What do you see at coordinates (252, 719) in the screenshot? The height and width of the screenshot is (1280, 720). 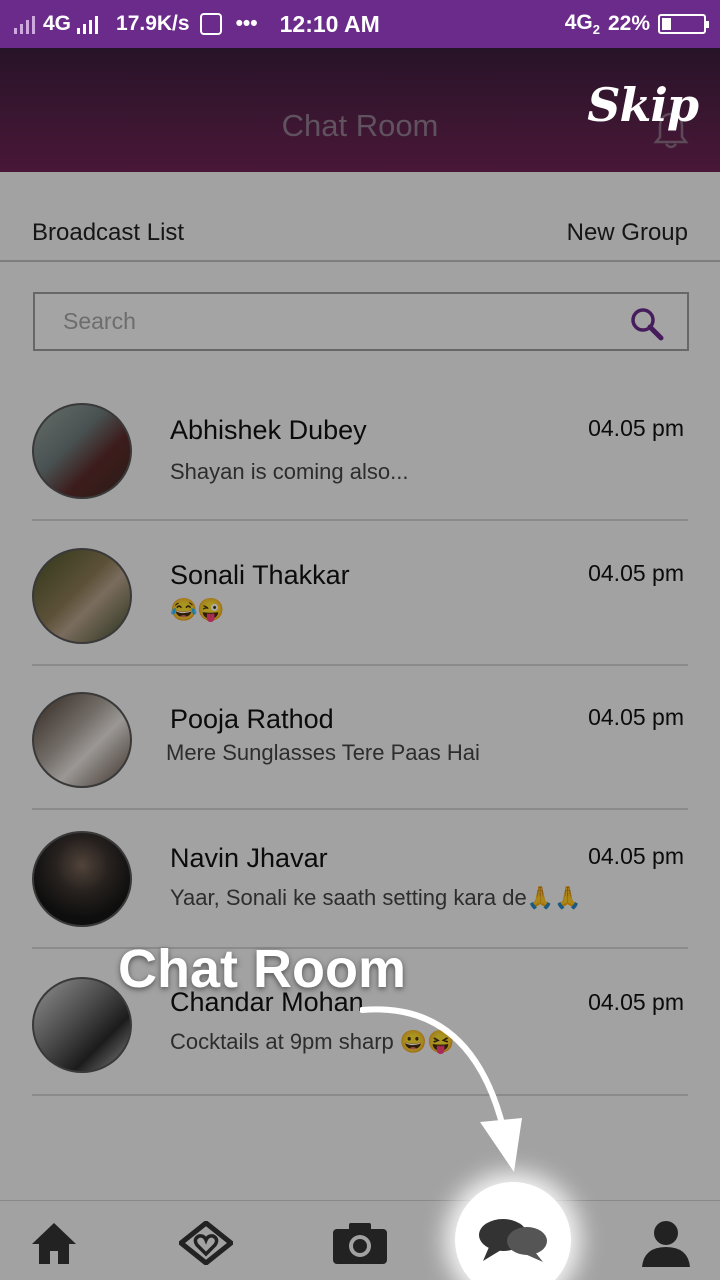 I see `chat-name: Pooja Rathod` at bounding box center [252, 719].